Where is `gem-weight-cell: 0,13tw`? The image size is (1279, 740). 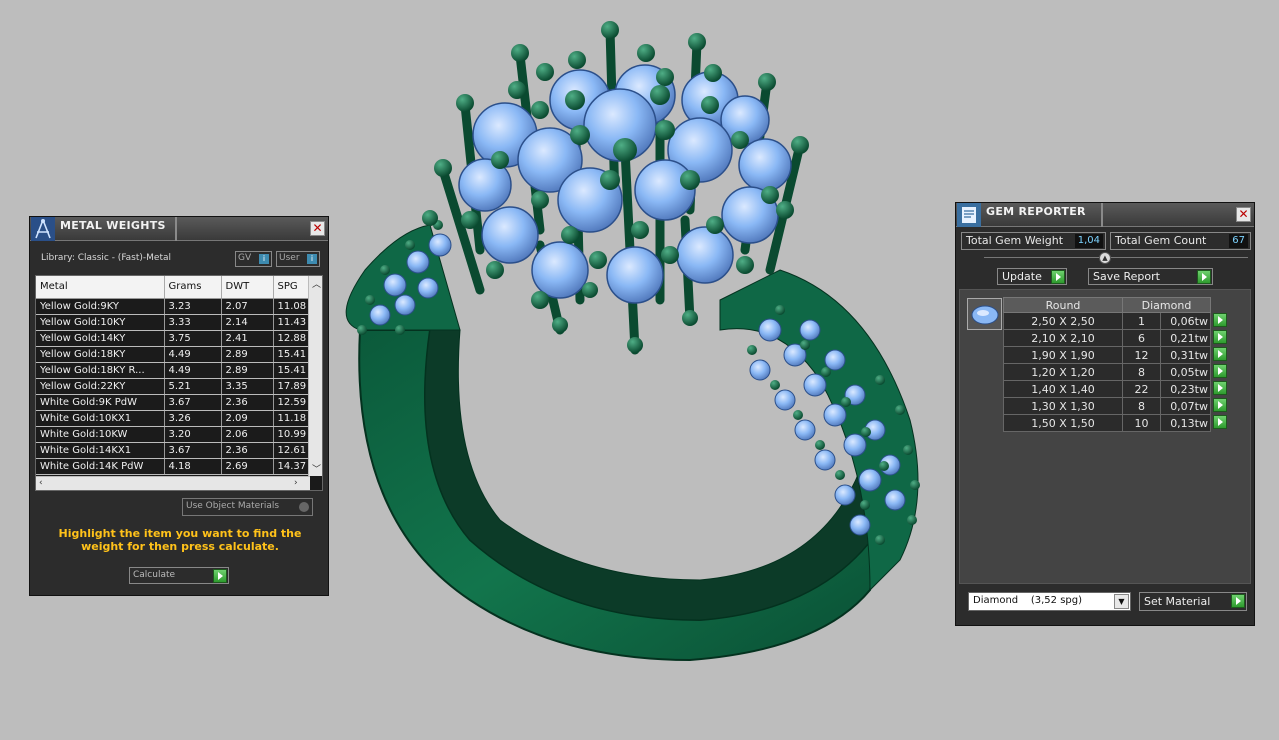 gem-weight-cell: 0,13tw is located at coordinates (1185, 423).